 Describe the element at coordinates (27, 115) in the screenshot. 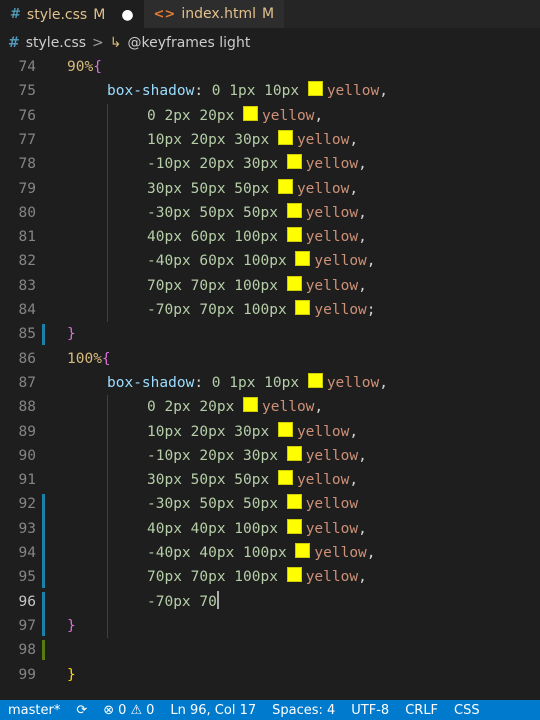

I see `line-number: 76` at that location.